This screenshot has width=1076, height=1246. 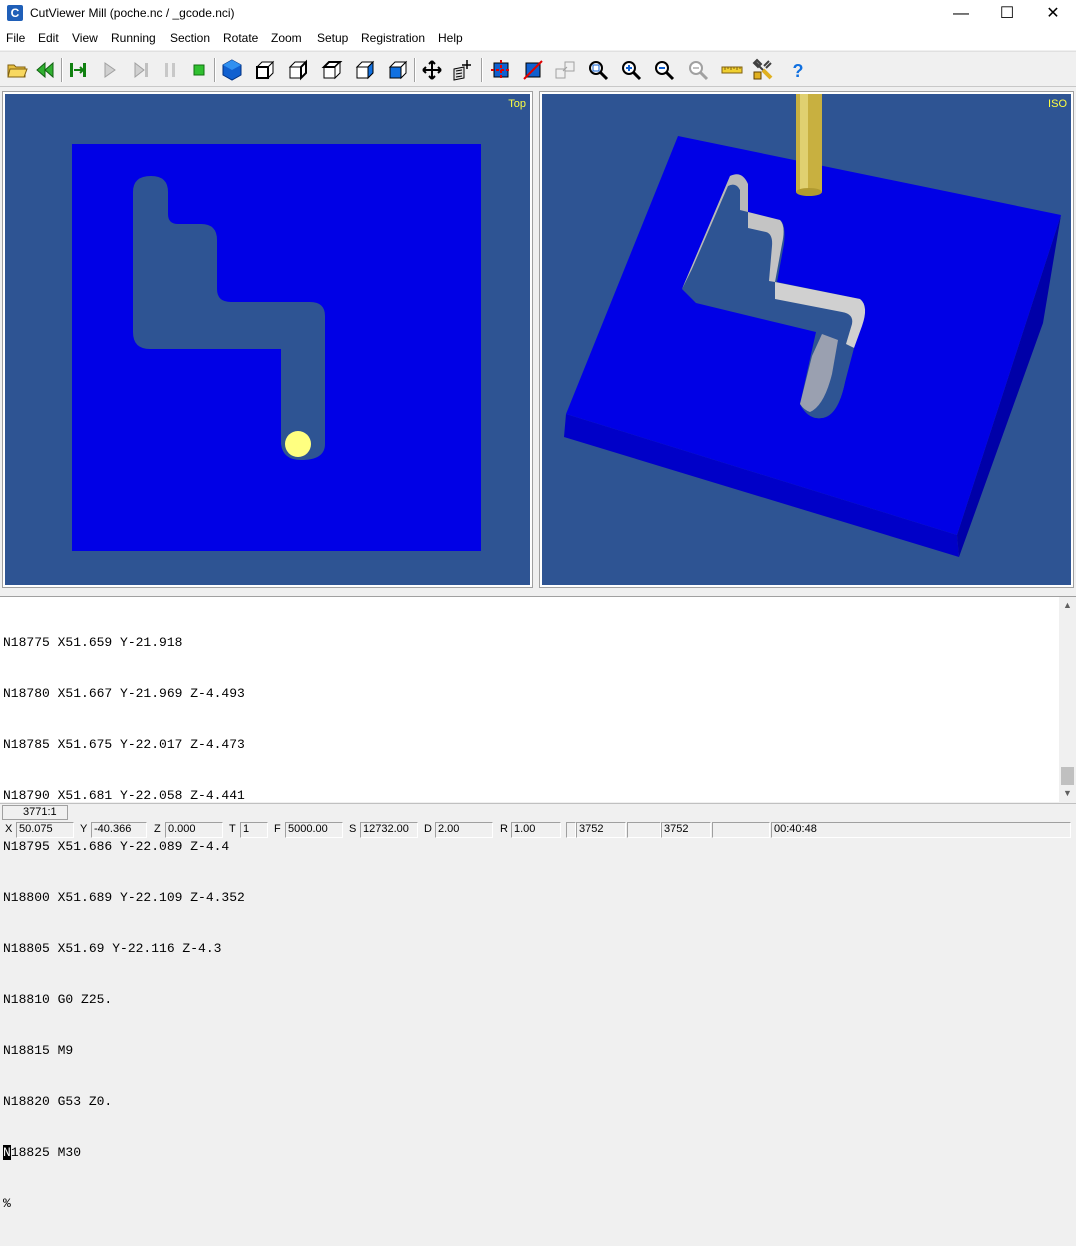 What do you see at coordinates (804, 143) in the screenshot?
I see `tool-highlight` at bounding box center [804, 143].